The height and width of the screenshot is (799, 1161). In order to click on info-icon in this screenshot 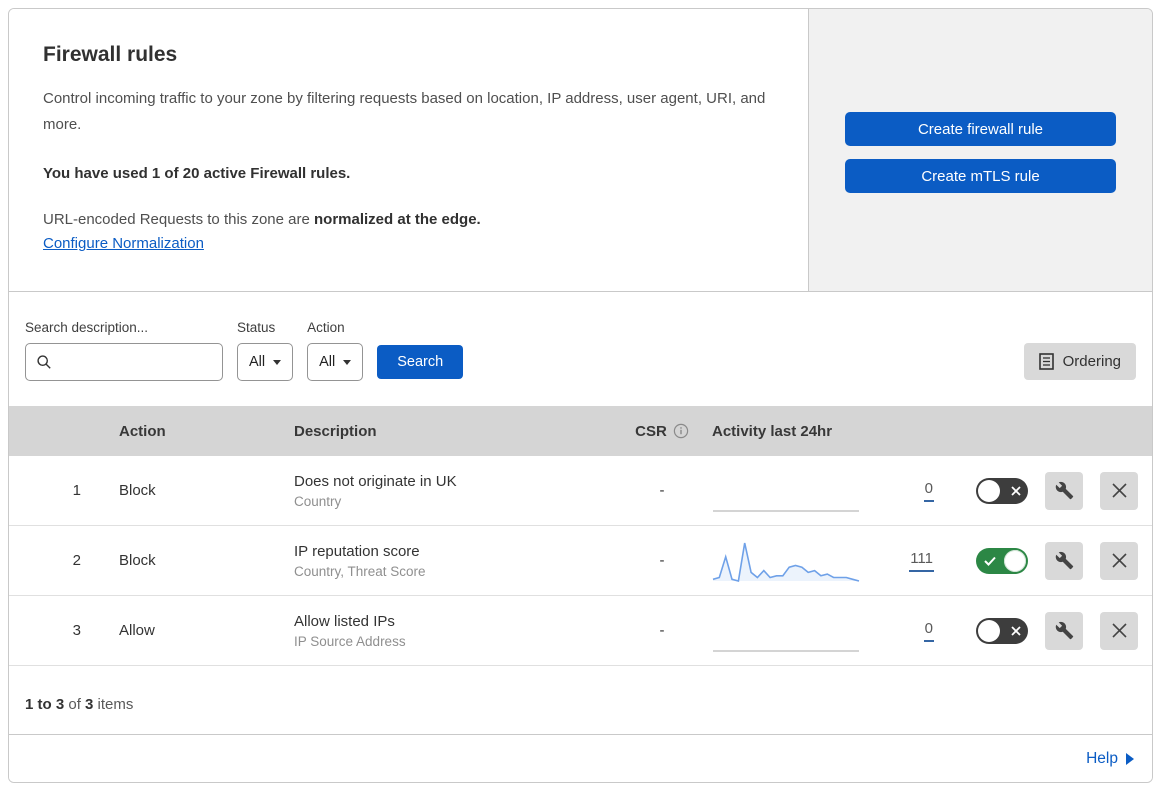, I will do `click(681, 431)`.